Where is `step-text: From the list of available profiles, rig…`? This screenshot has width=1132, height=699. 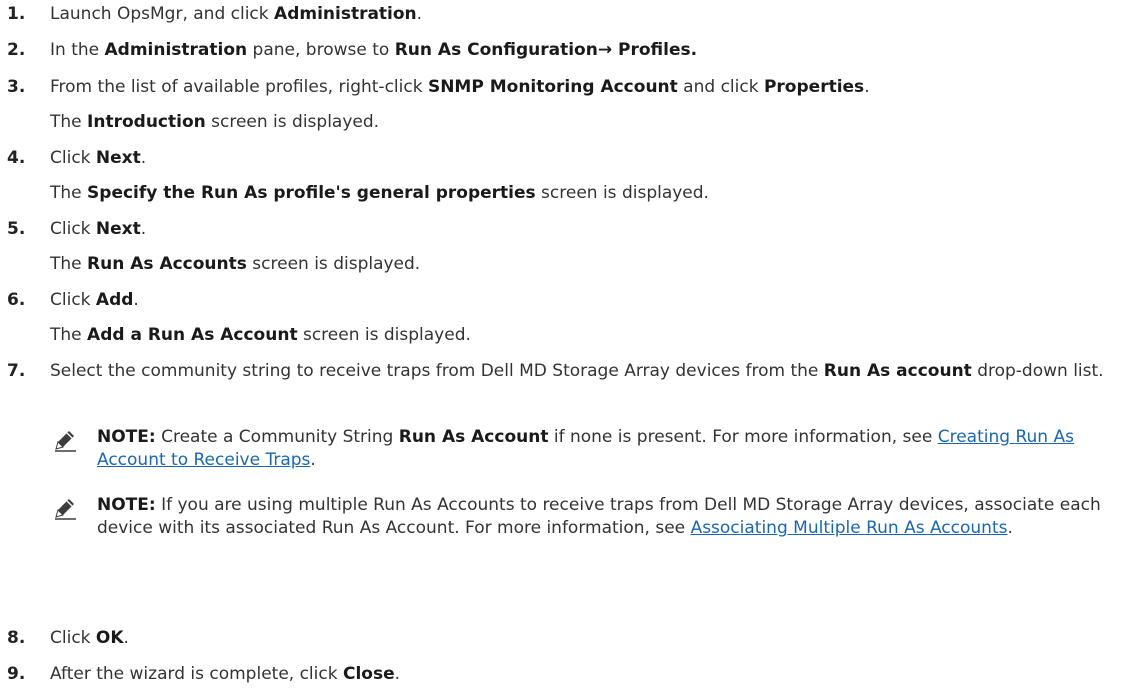
step-text: From the list of available profiles, rig… is located at coordinates (460, 87).